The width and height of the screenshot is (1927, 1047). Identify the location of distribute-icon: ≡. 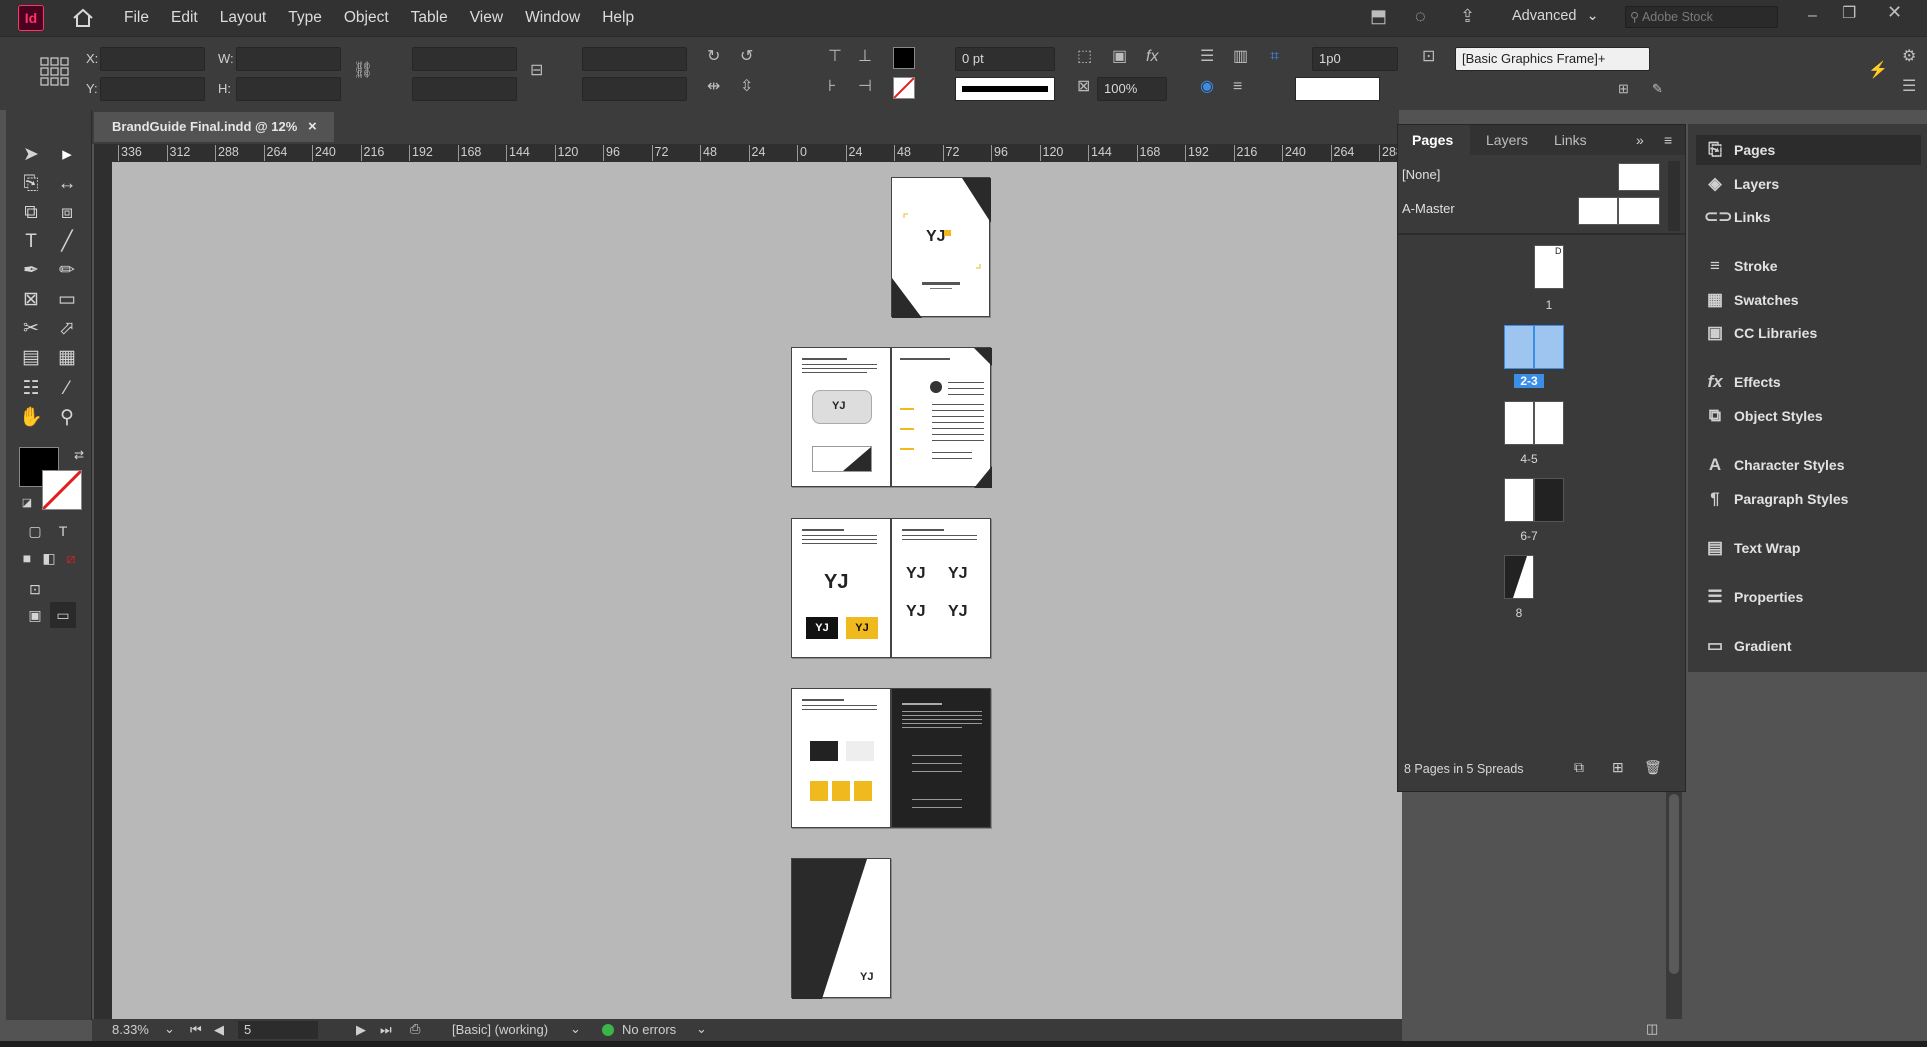
(1237, 87).